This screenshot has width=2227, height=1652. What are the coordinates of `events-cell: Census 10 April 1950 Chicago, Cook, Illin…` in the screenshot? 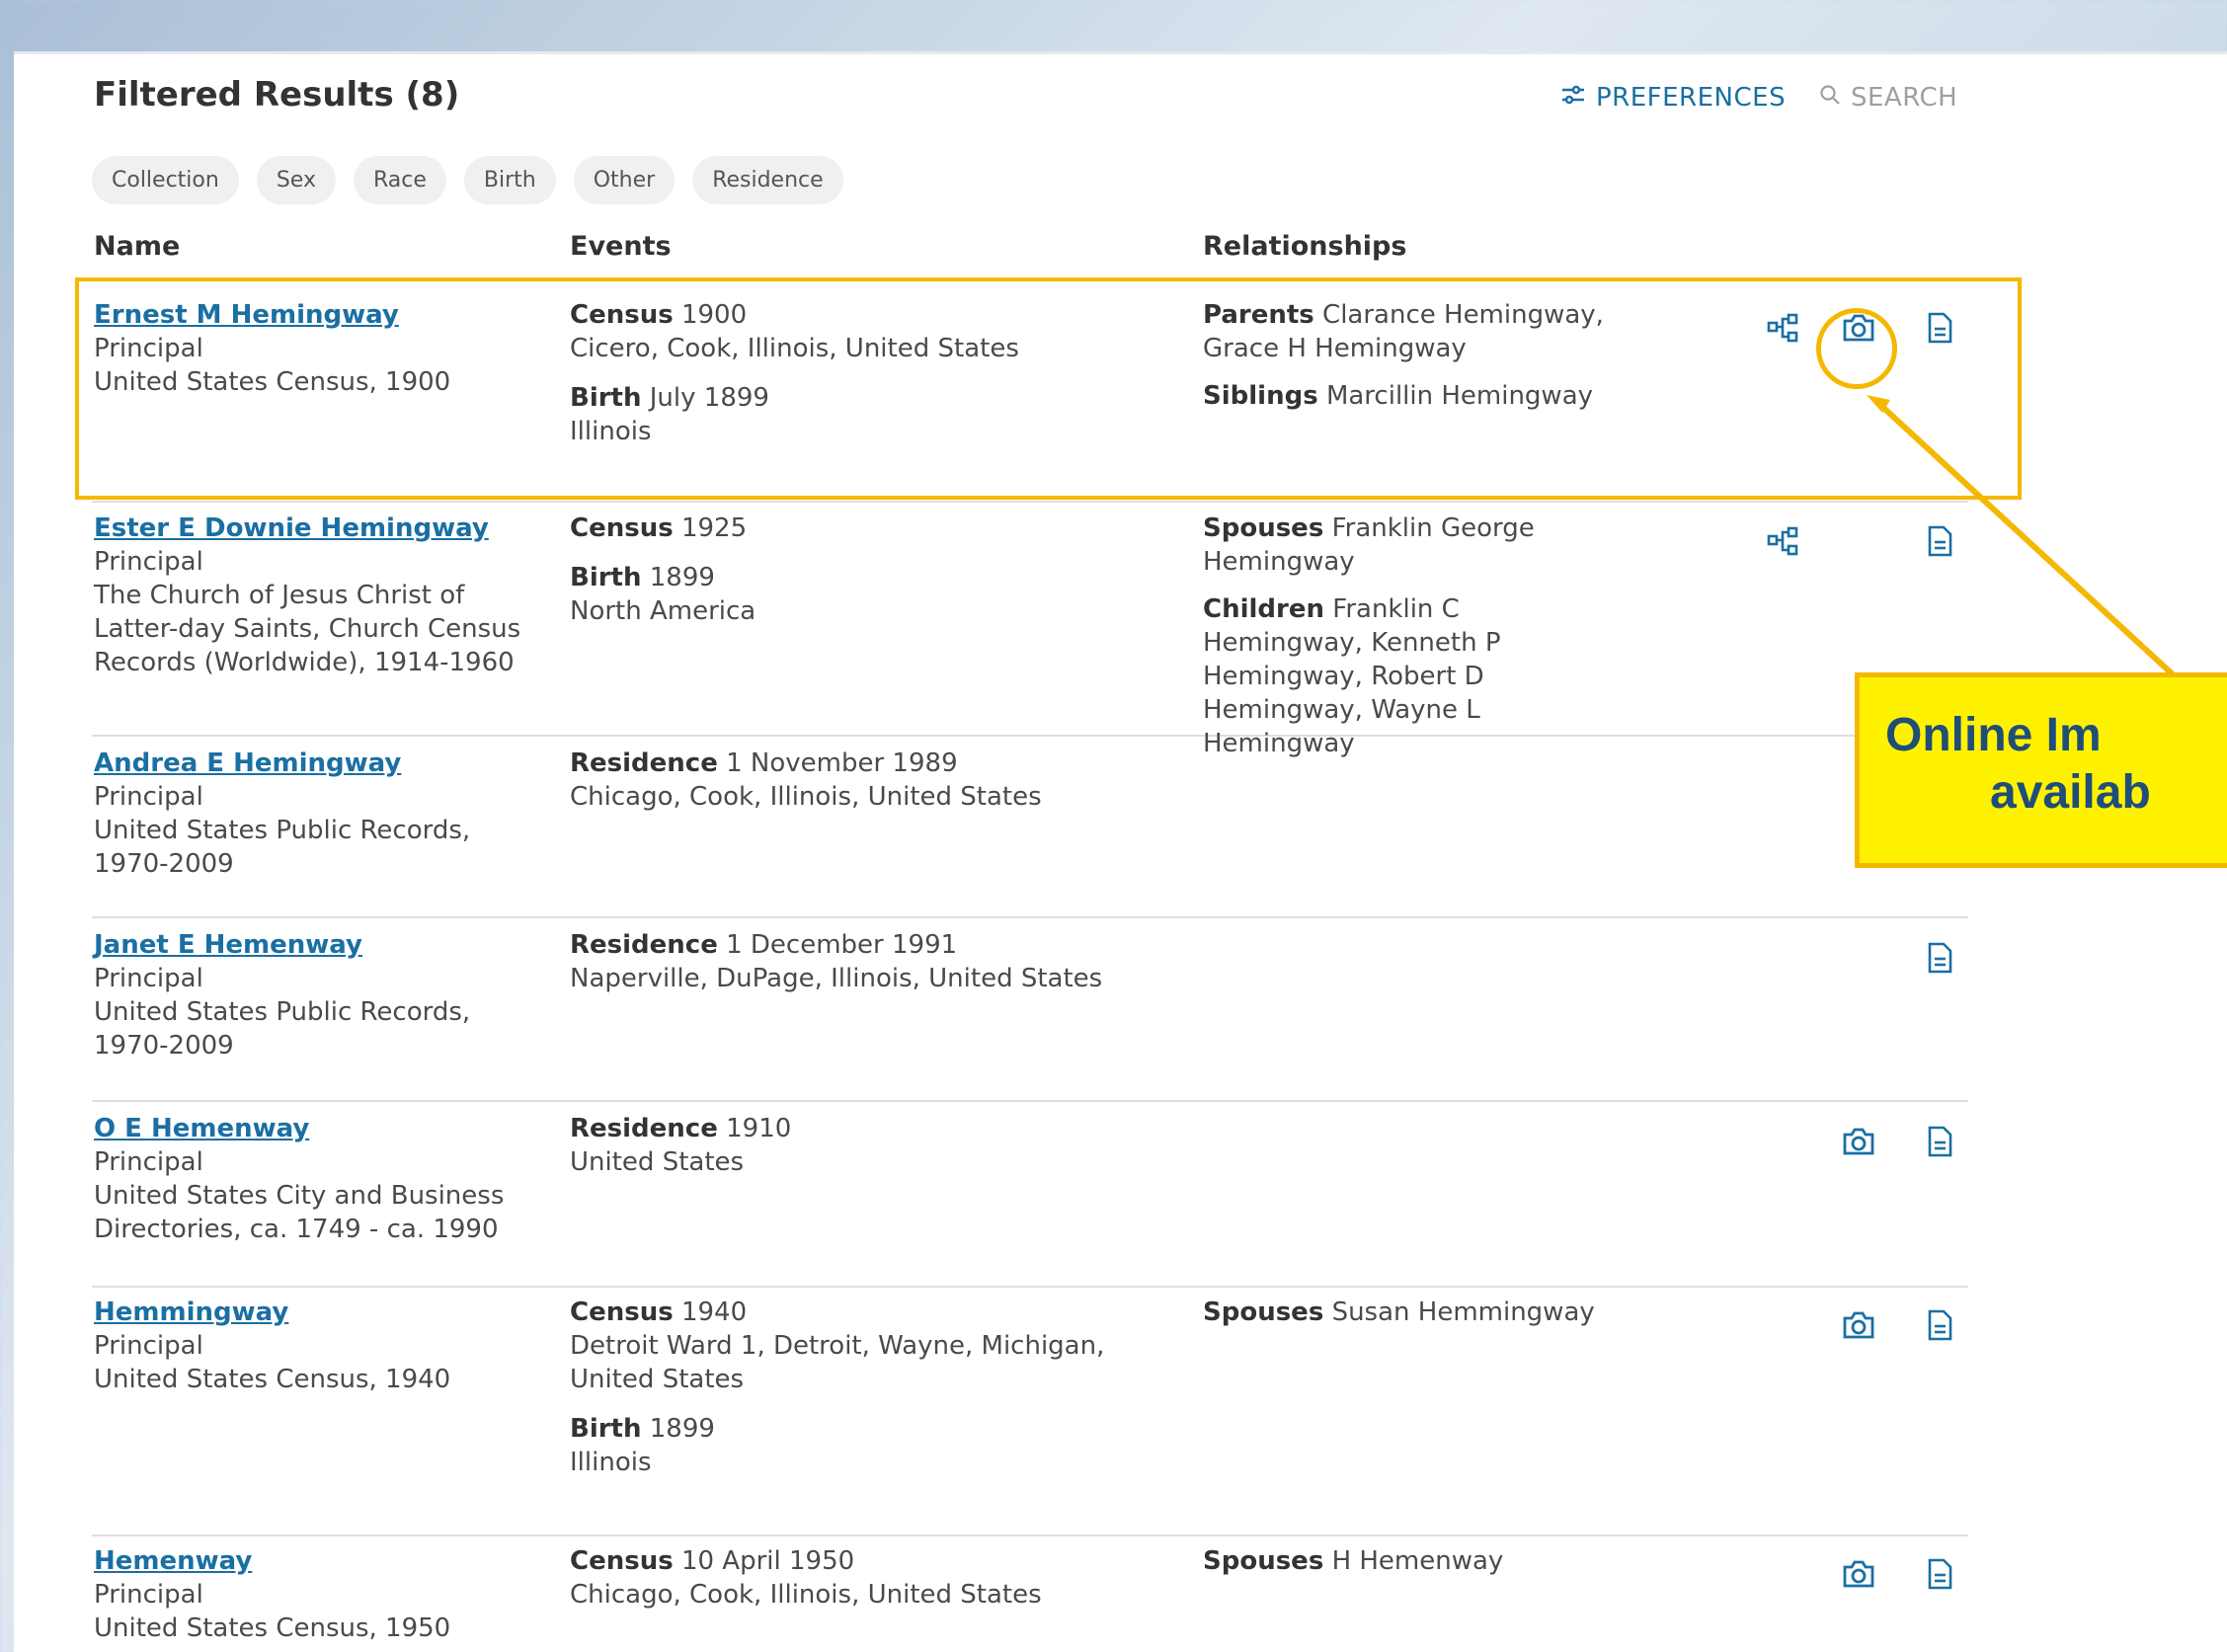 It's located at (871, 1585).